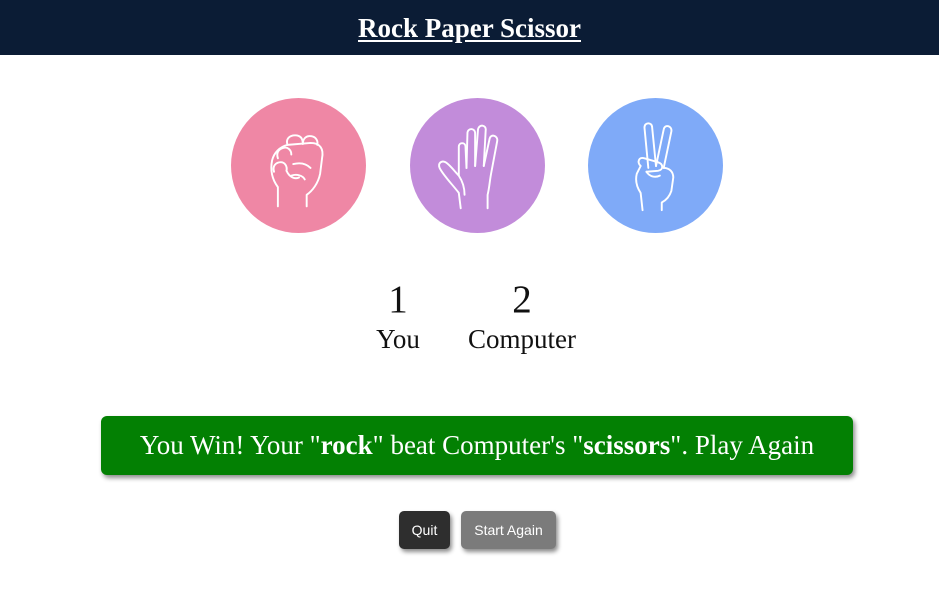 This screenshot has width=939, height=593. What do you see at coordinates (508, 530) in the screenshot?
I see `start-again-button: Start Again` at bounding box center [508, 530].